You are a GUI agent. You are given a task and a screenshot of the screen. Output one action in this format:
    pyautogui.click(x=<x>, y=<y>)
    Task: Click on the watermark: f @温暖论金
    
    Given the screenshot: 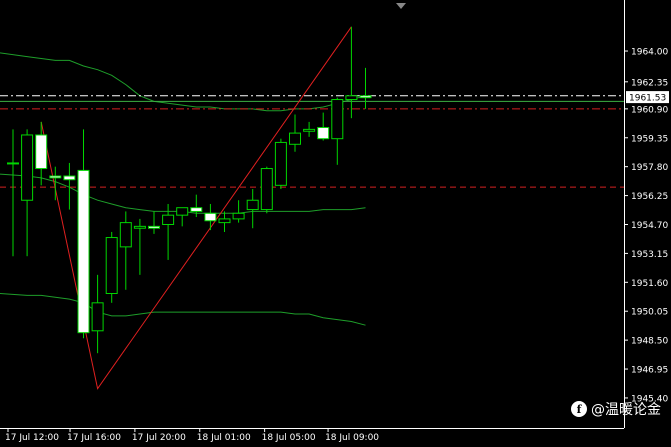 What is the action you would take?
    pyautogui.click(x=616, y=409)
    